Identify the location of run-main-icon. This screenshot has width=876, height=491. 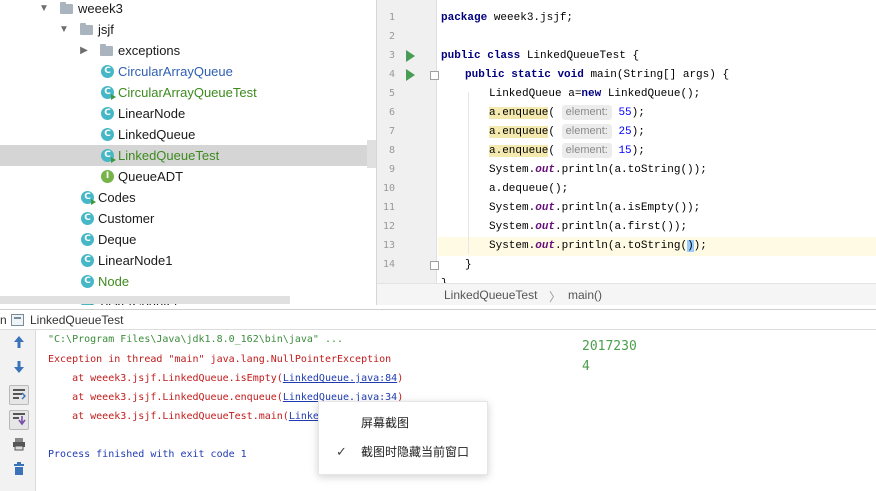
(410, 75).